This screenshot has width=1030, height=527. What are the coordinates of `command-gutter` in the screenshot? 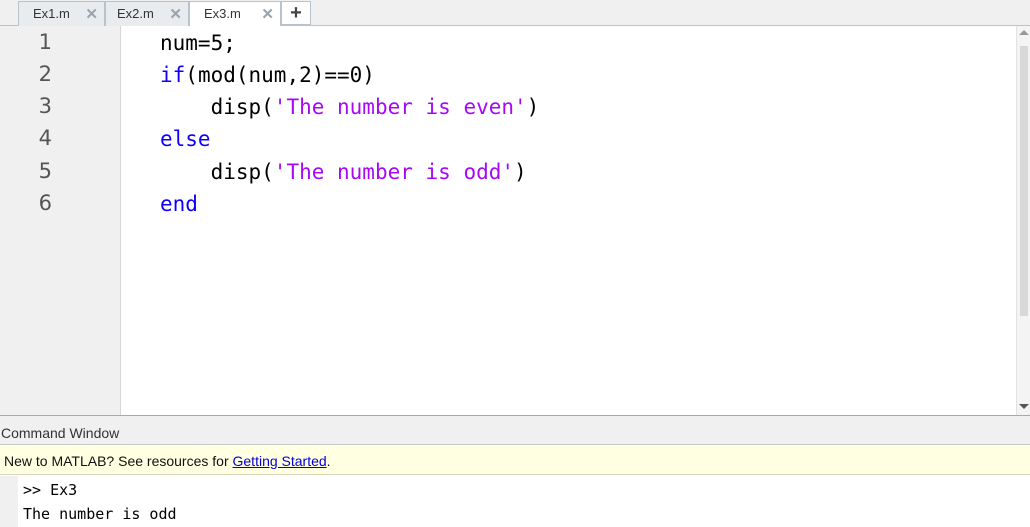 It's located at (9, 501).